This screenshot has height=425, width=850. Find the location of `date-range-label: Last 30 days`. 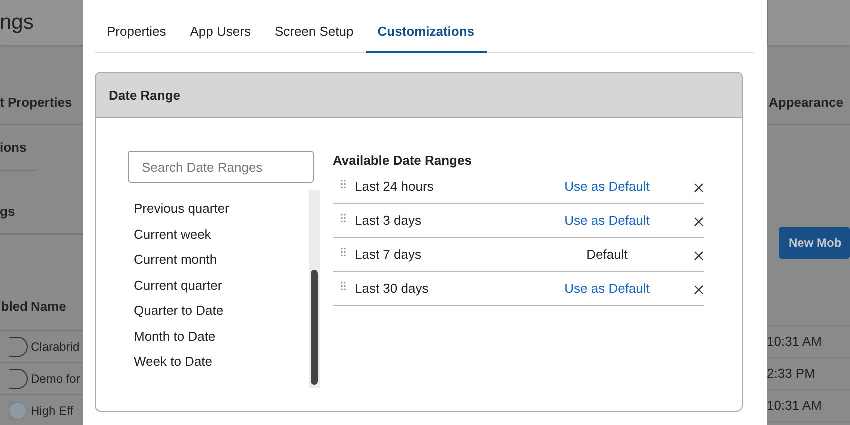

date-range-label: Last 30 days is located at coordinates (392, 288).